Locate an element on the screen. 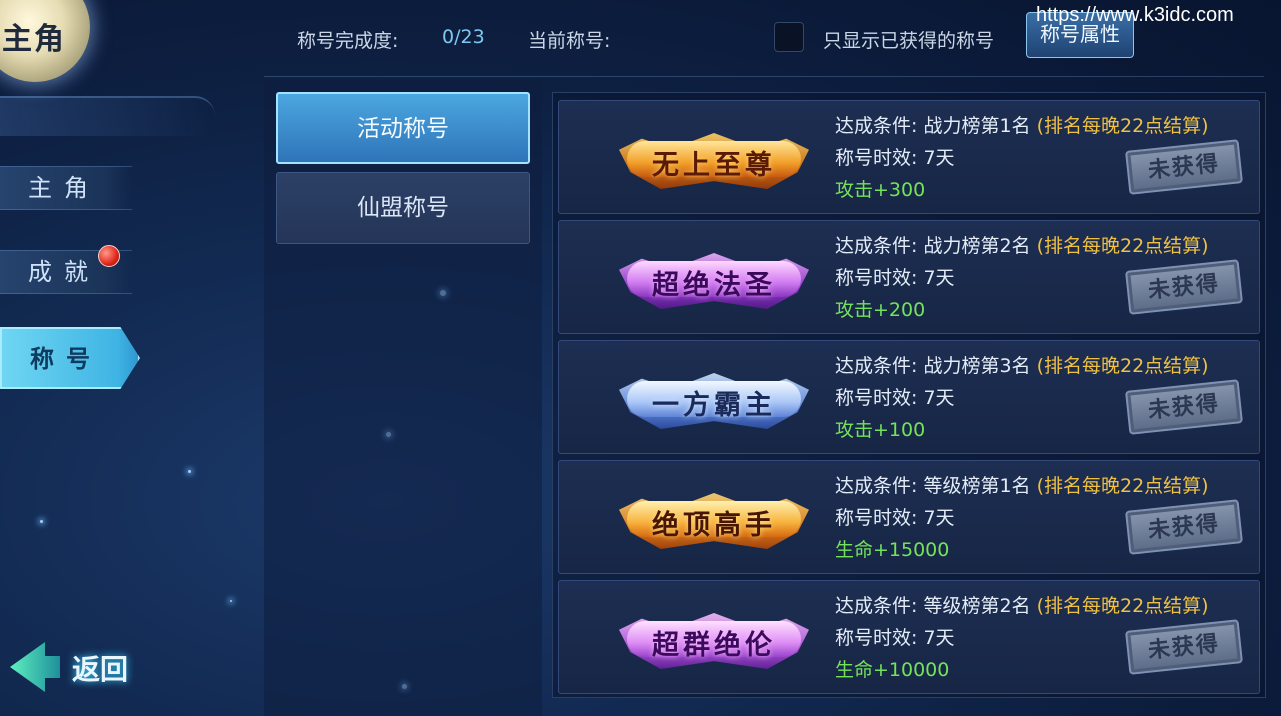 The width and height of the screenshot is (1281, 716). current-title-label: 当前称号: is located at coordinates (569, 41).